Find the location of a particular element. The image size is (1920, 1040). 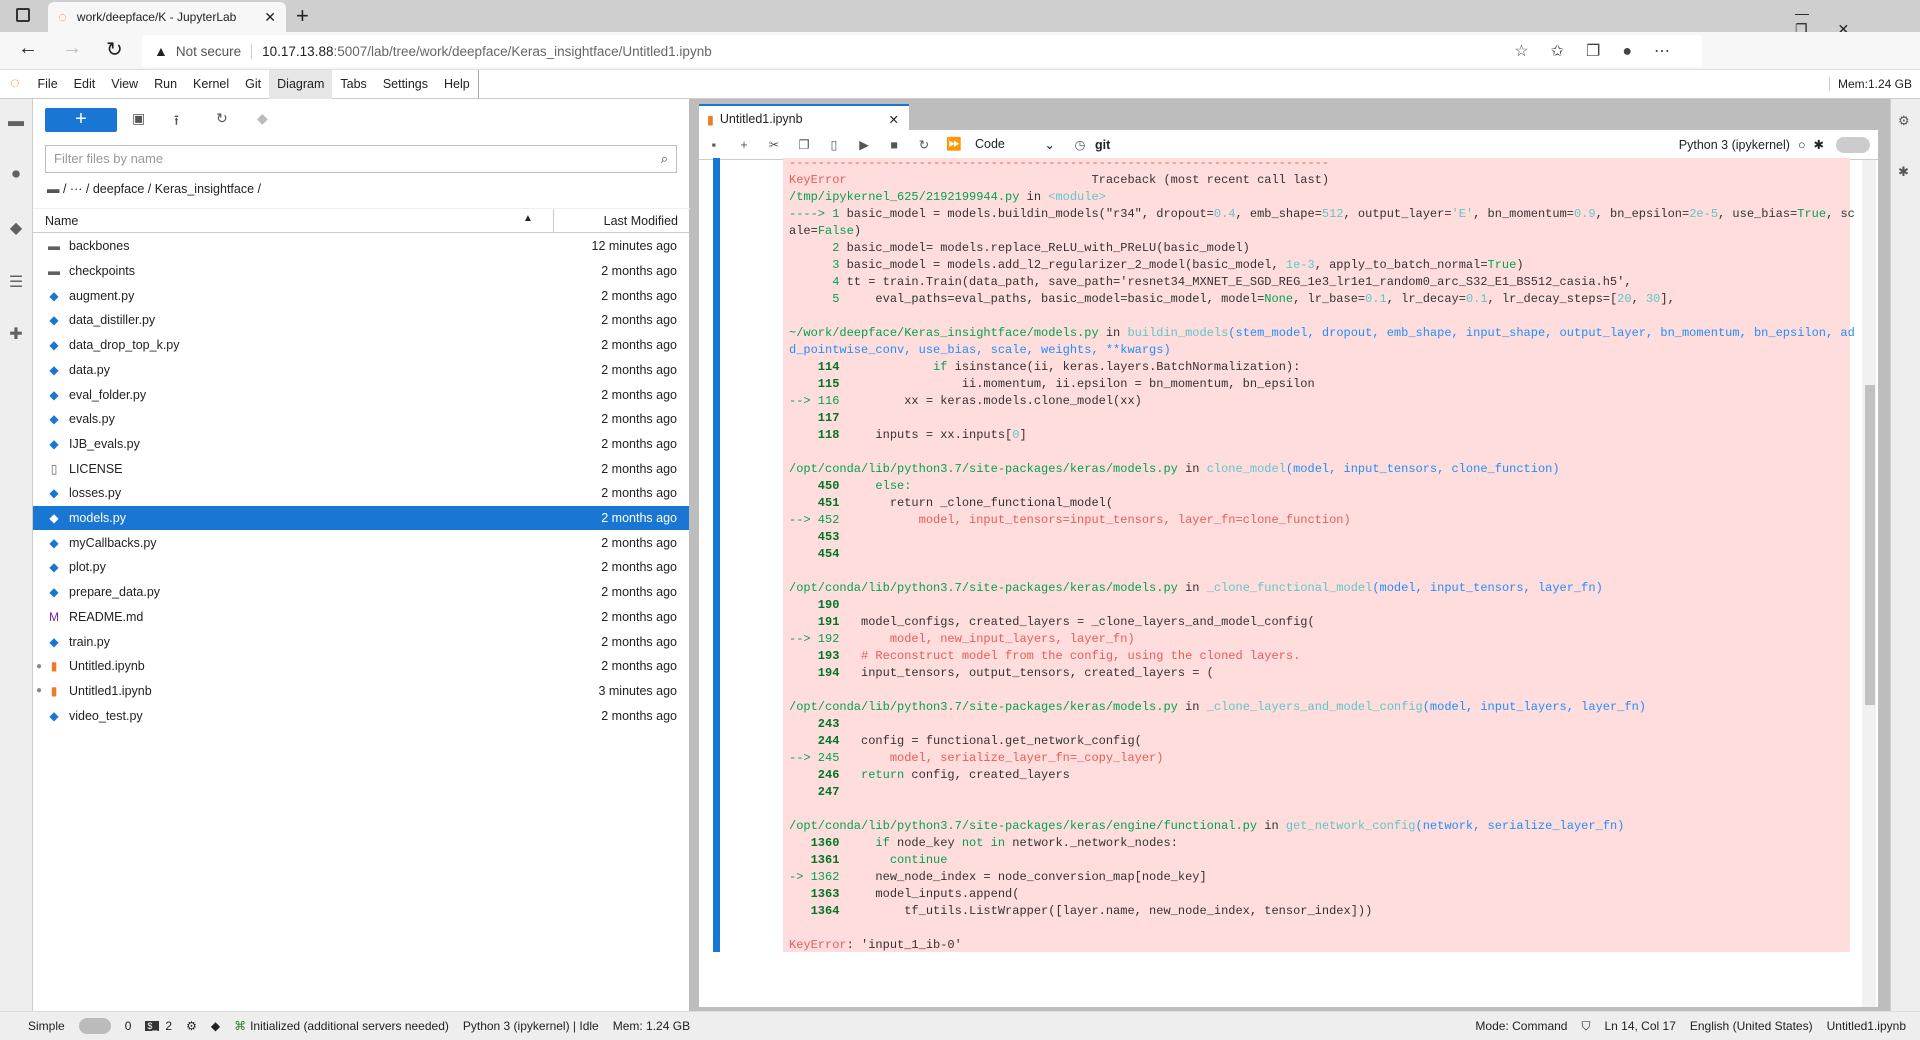

sort-asc-icon: ▲ is located at coordinates (528, 218).